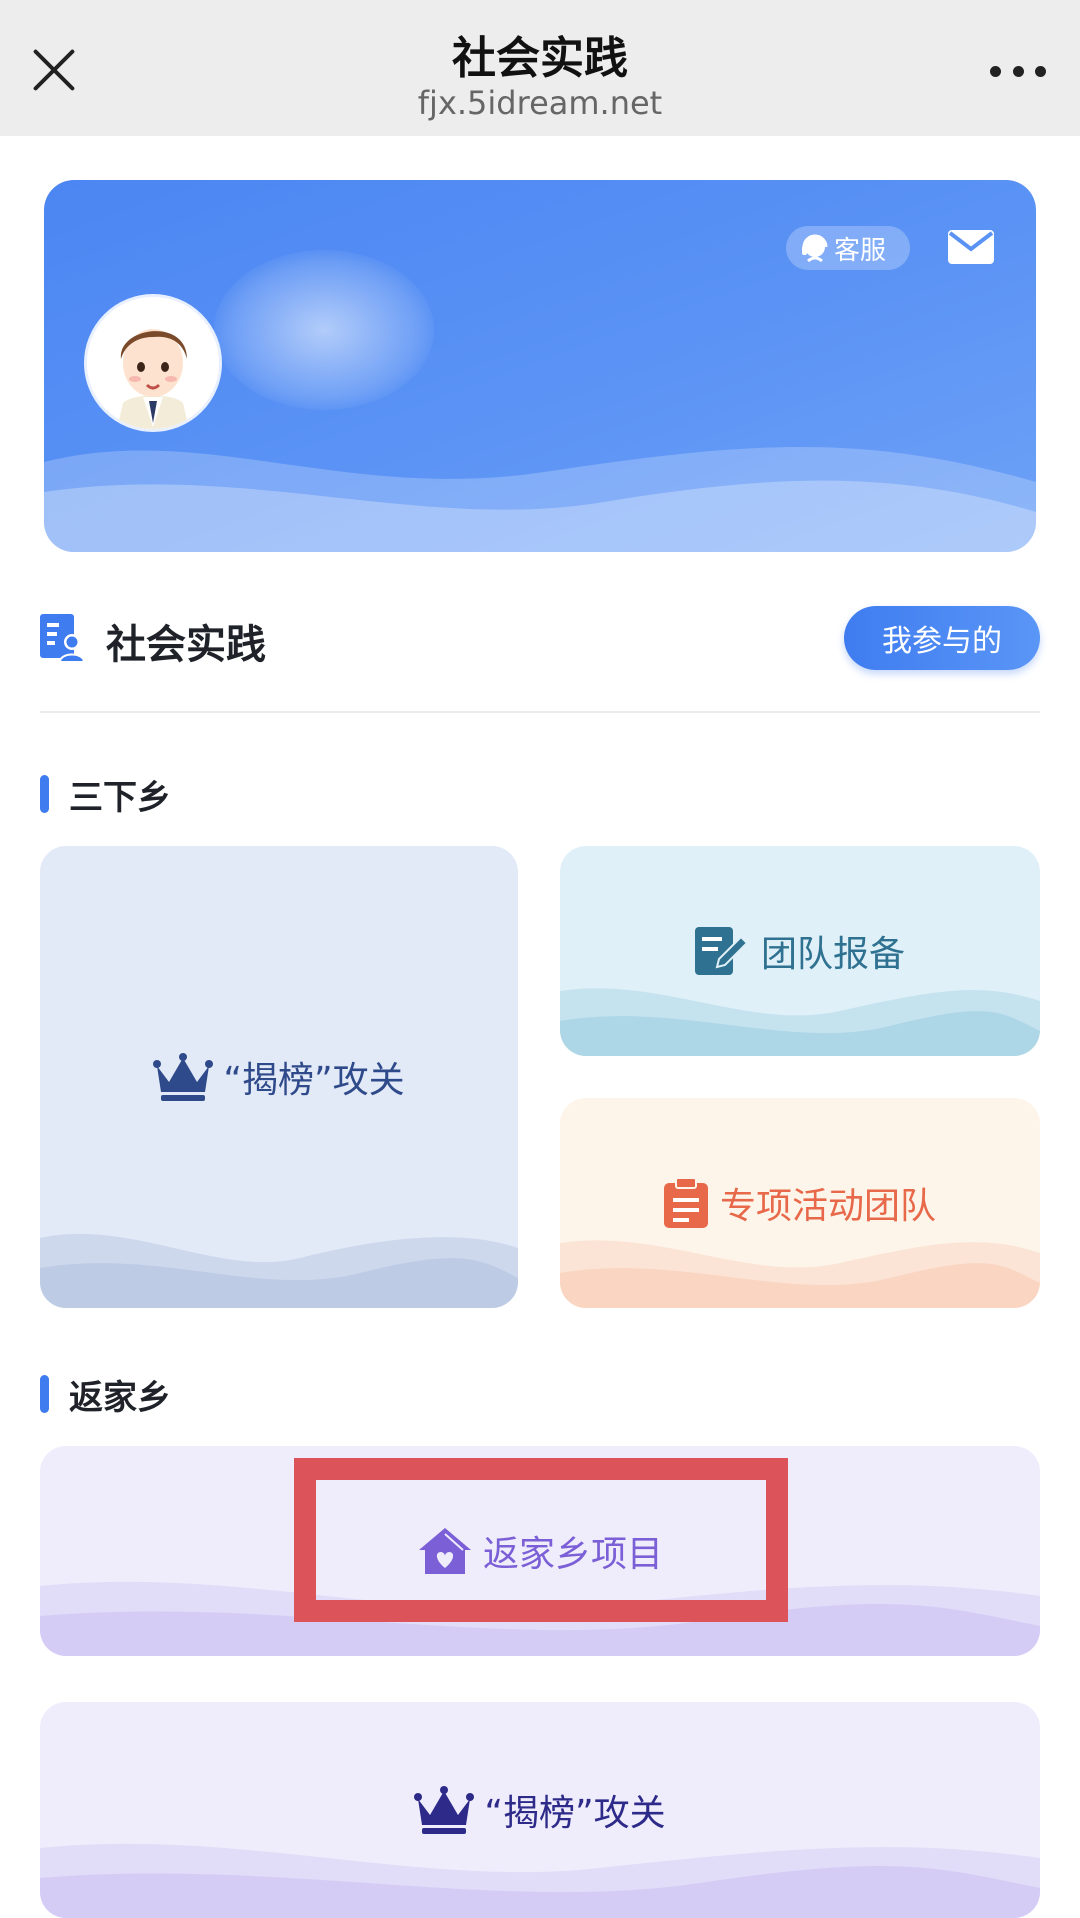  What do you see at coordinates (120, 1397) in the screenshot?
I see `group-title: 返家乡` at bounding box center [120, 1397].